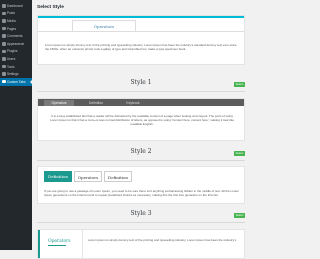 This screenshot has width=320, height=259. Describe the element at coordinates (4, 28) in the screenshot. I see `page-icon` at that location.